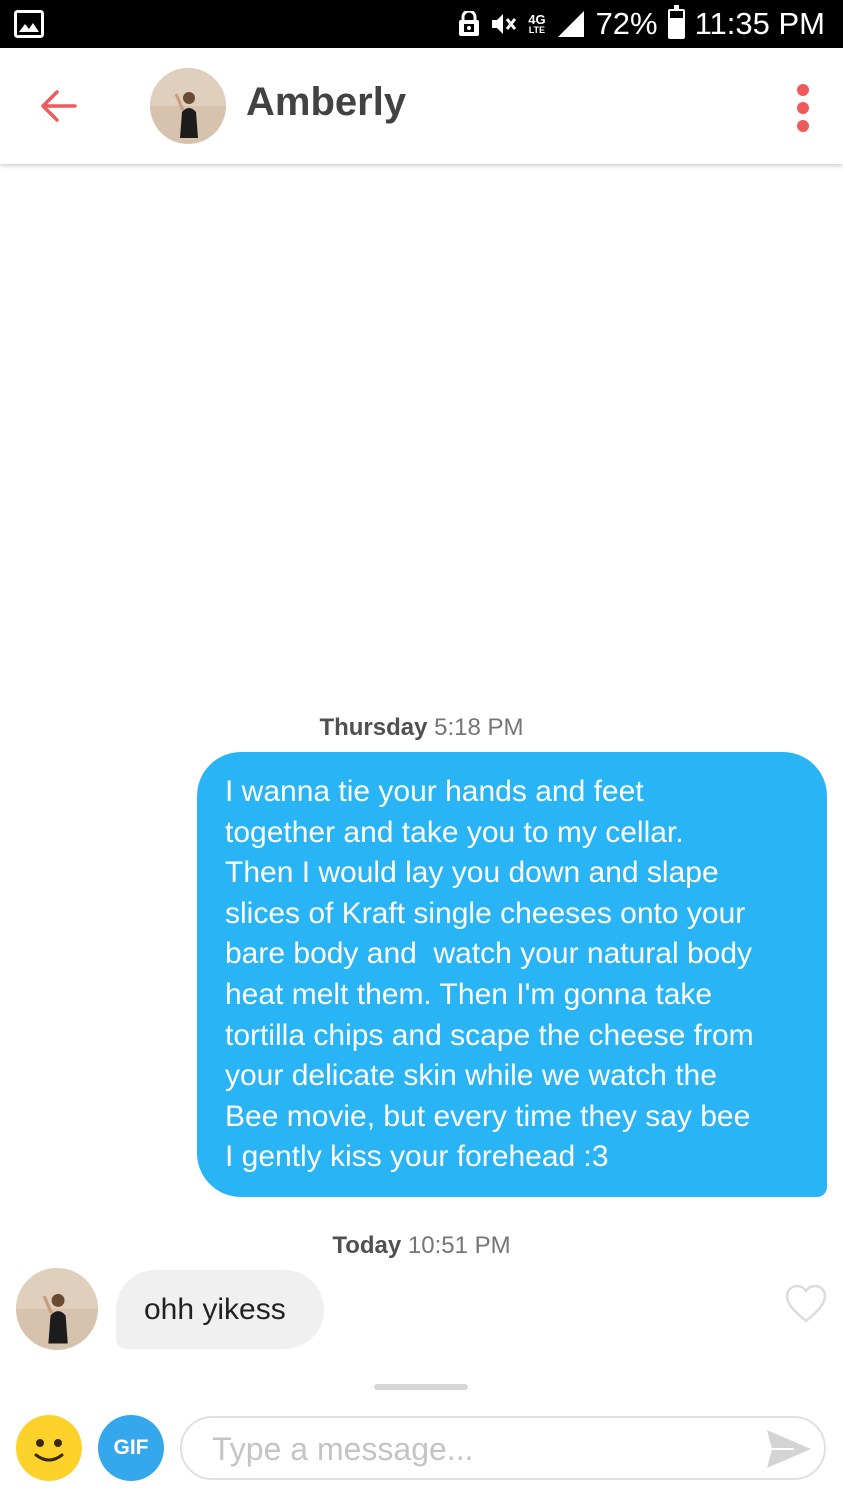 This screenshot has width=843, height=1498. What do you see at coordinates (537, 23) in the screenshot?
I see `lte-icon: 4G LTE` at bounding box center [537, 23].